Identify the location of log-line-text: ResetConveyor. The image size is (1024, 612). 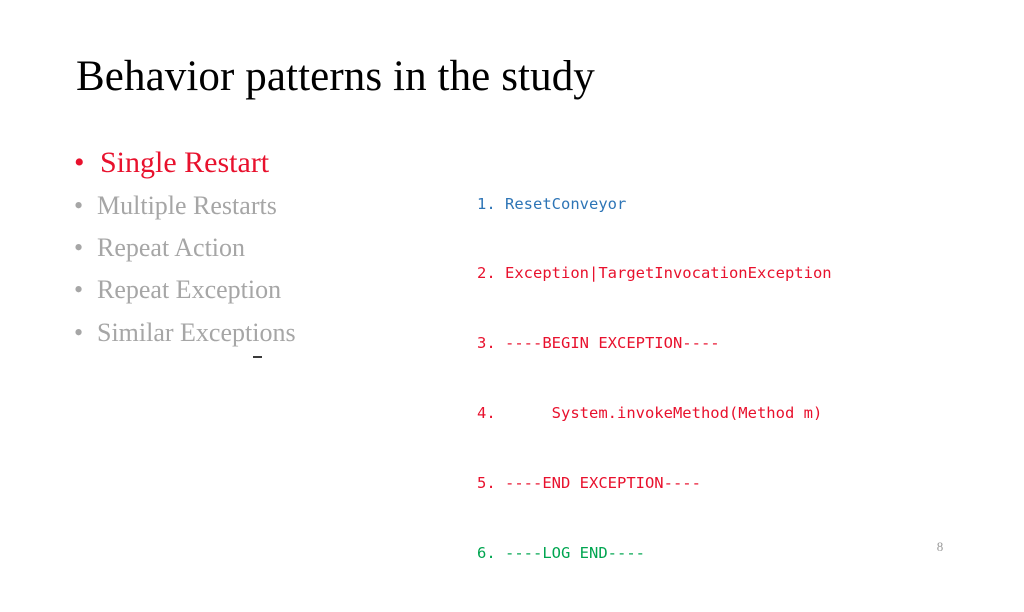
(566, 203).